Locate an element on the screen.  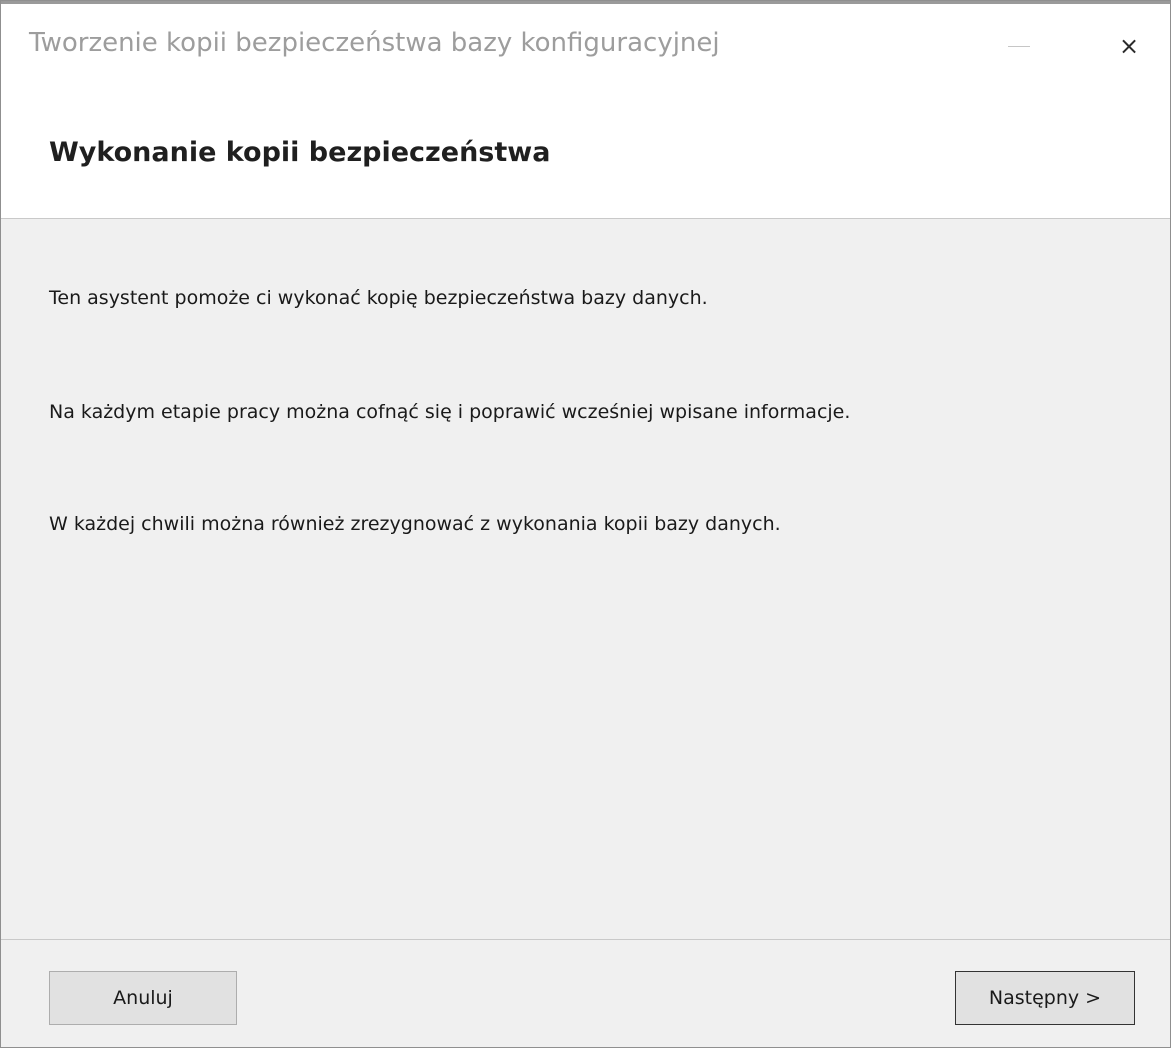
cancel-button: Anuluj is located at coordinates (143, 998).